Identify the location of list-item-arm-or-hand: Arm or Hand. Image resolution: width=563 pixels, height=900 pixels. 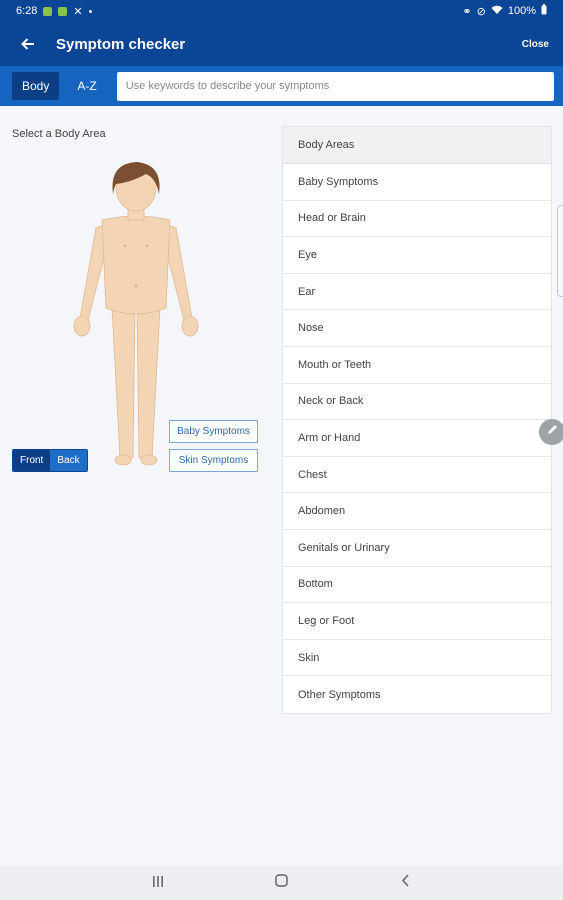
(417, 438).